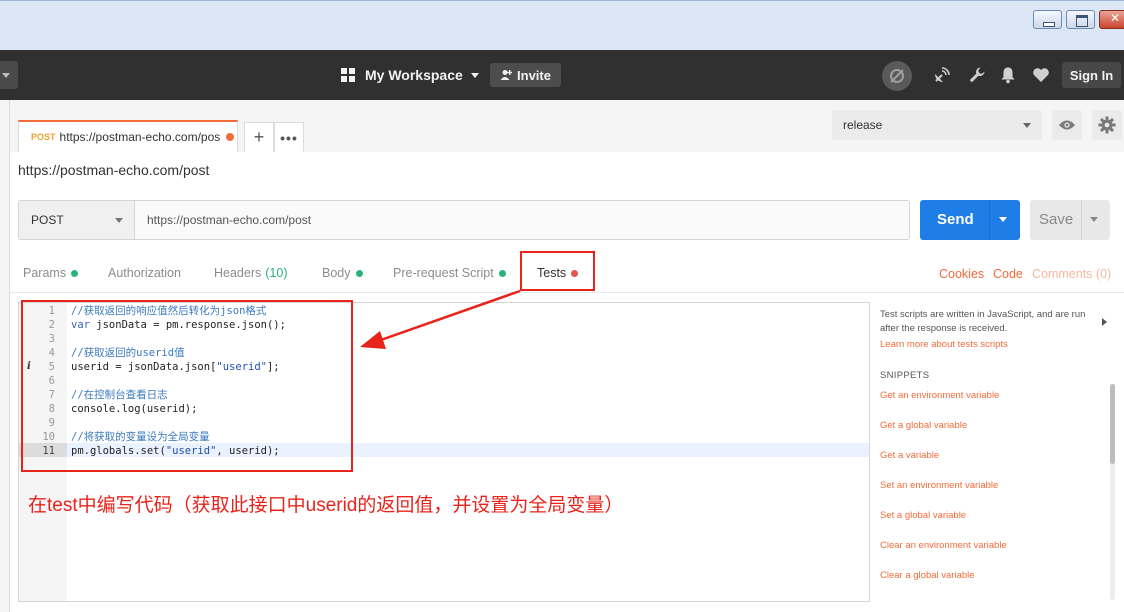  What do you see at coordinates (1056, 219) in the screenshot?
I see `save-label: Save` at bounding box center [1056, 219].